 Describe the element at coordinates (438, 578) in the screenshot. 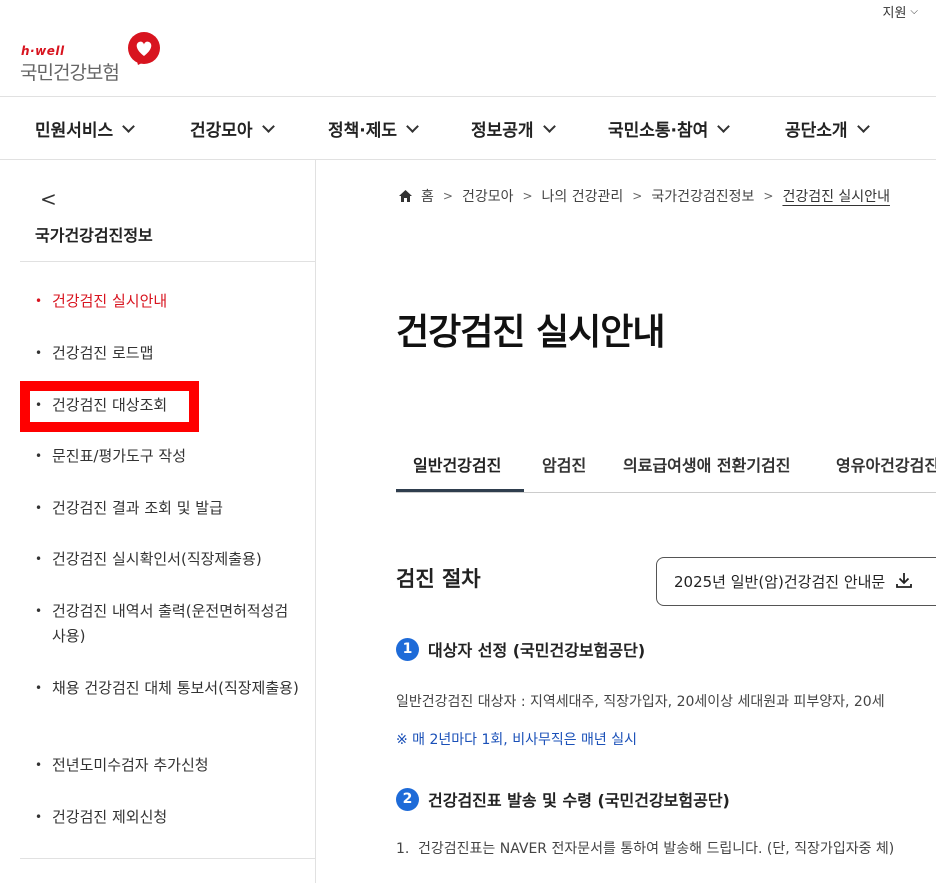

I see `section-title: 검진 절차` at that location.